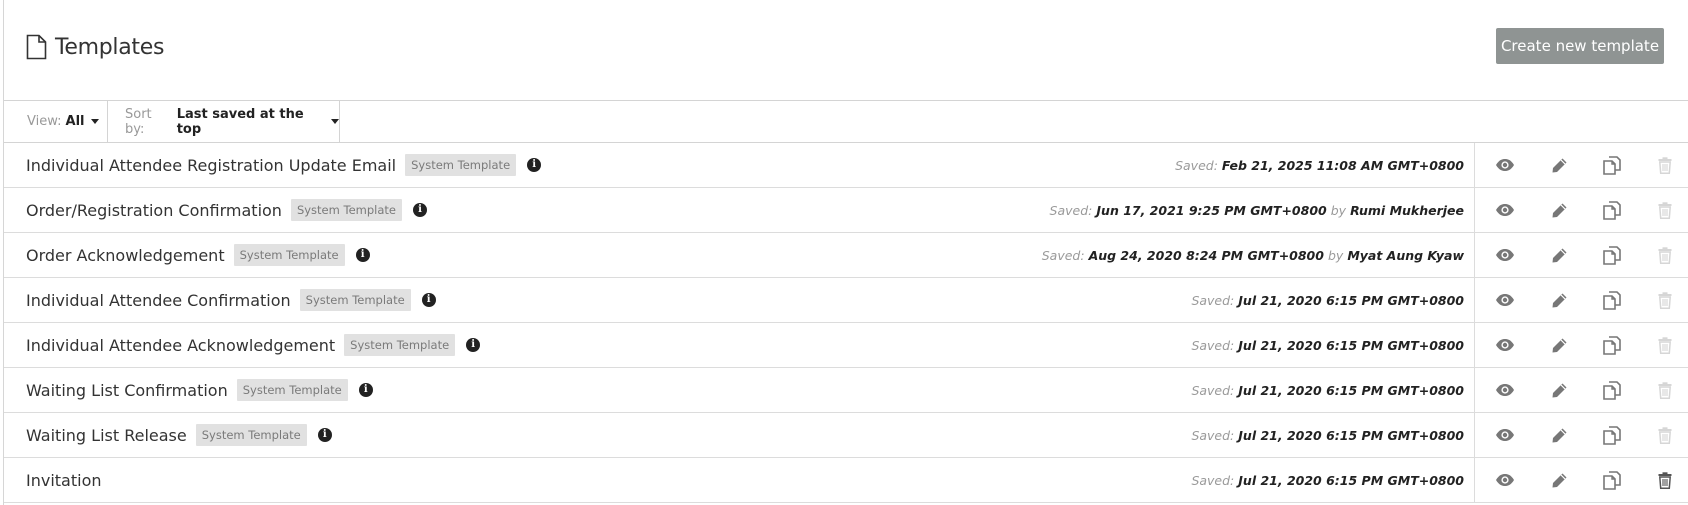  I want to click on title-wrap: Templates, so click(95, 47).